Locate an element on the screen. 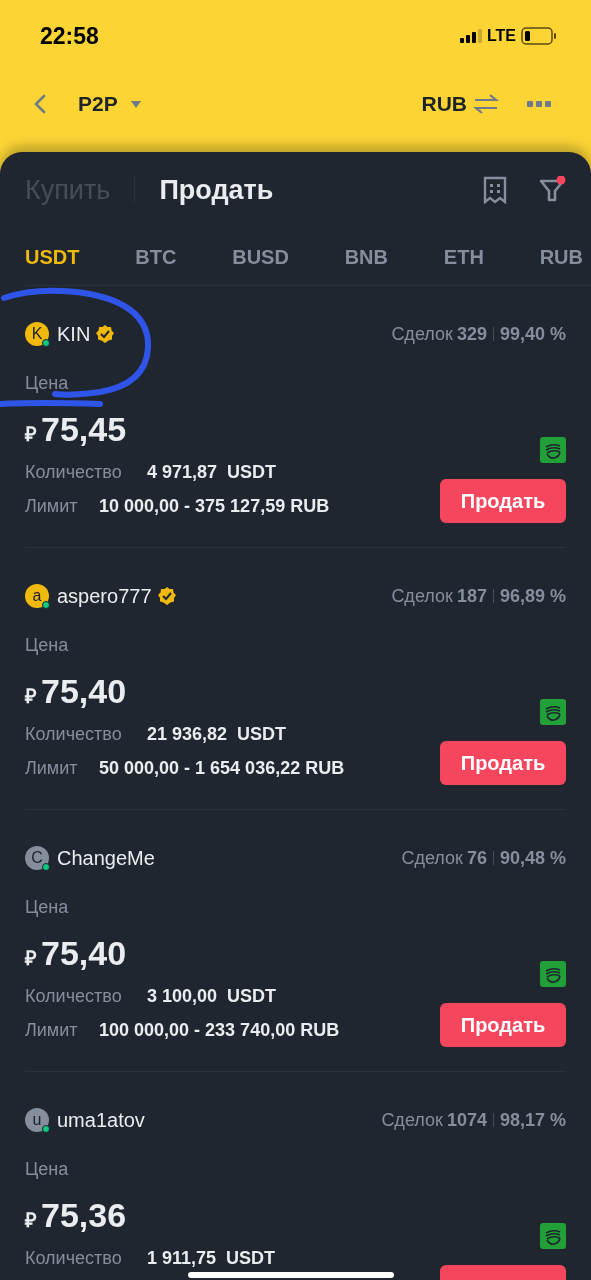 Image resolution: width=591 pixels, height=1280 pixels. user-avatar: a is located at coordinates (37, 596).